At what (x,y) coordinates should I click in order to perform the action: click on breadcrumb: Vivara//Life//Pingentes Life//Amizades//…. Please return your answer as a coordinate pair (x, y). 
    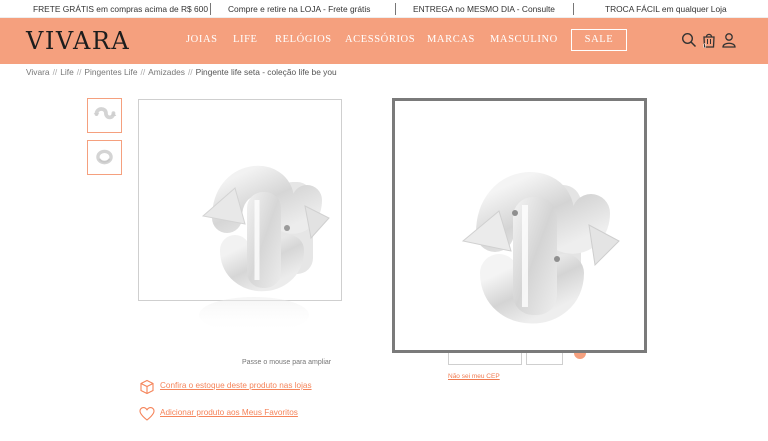
    Looking at the image, I should click on (181, 72).